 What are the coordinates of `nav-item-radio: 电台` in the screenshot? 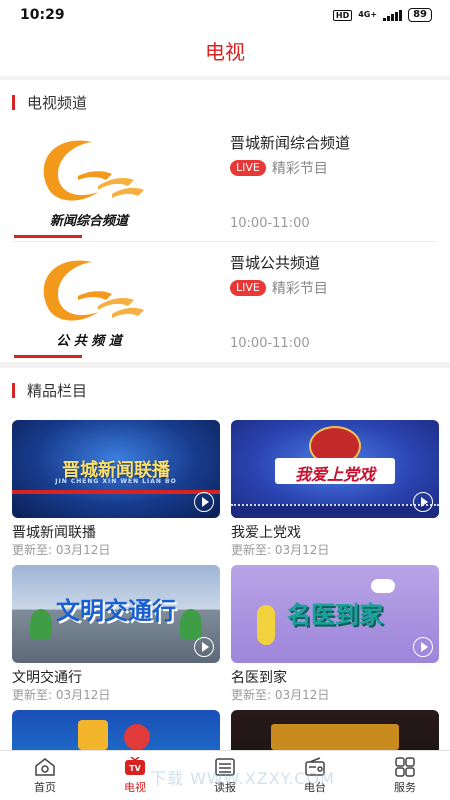 It's located at (315, 775).